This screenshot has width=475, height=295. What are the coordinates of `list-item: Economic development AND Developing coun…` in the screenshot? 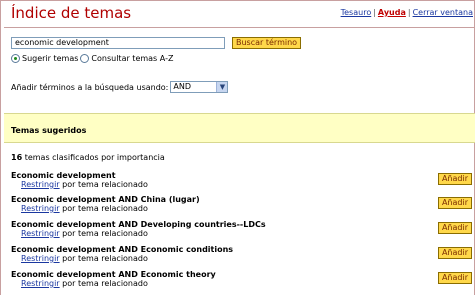 It's located at (241, 232).